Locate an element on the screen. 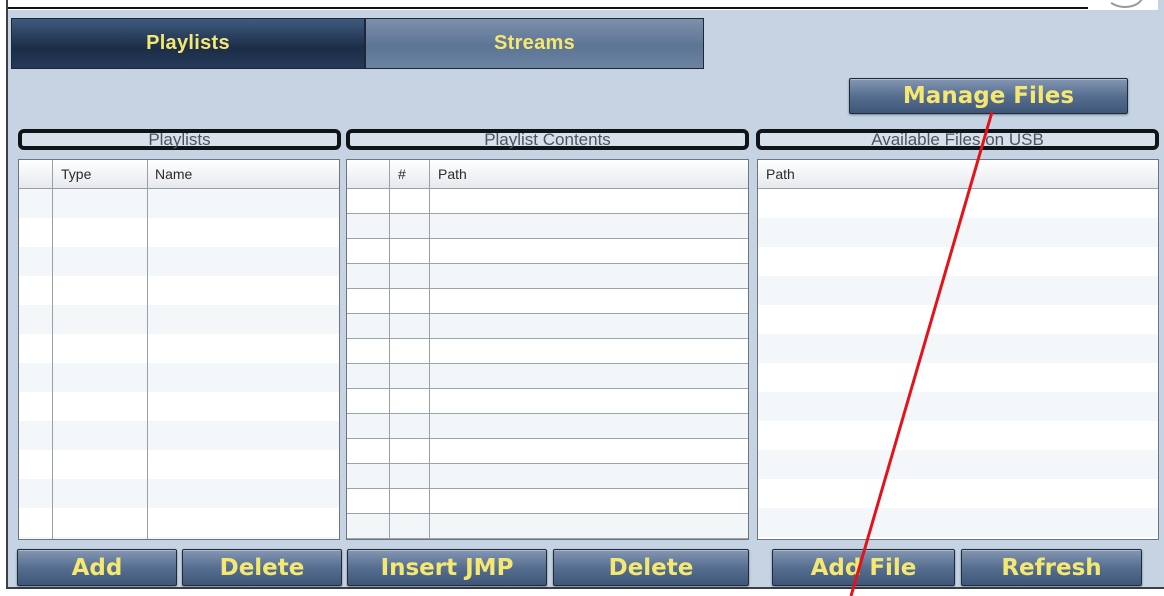  contents-col-select is located at coordinates (368, 174).